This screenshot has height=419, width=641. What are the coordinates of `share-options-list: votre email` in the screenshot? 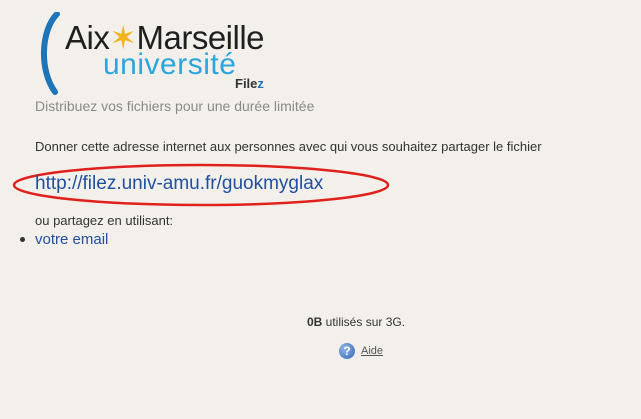 It's located at (64, 239).